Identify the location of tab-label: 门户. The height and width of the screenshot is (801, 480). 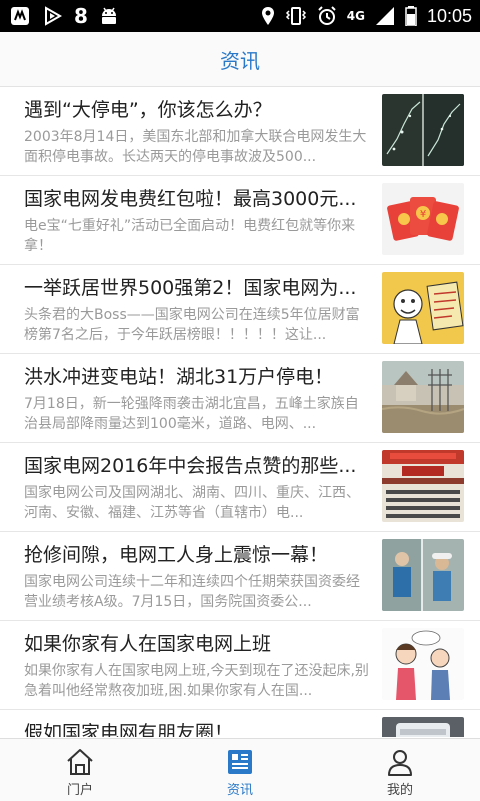
(79, 790).